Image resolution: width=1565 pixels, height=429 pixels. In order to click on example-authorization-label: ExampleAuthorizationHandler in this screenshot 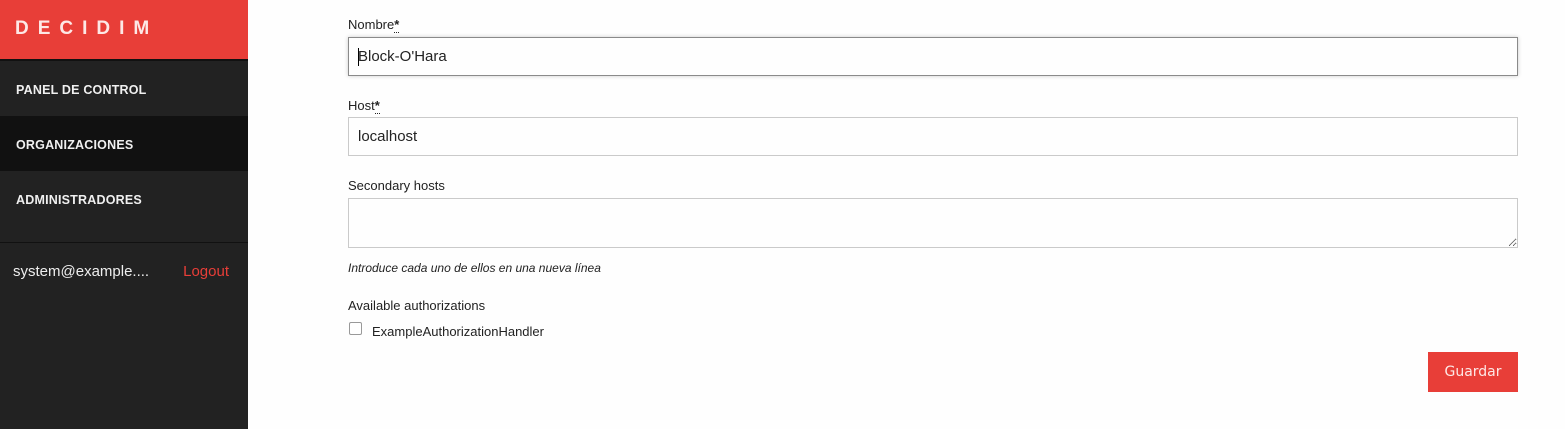, I will do `click(458, 331)`.